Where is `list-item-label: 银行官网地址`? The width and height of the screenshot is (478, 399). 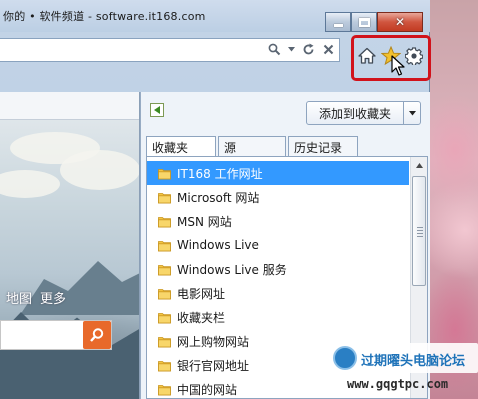
list-item-label: 银行官网地址 is located at coordinates (213, 365).